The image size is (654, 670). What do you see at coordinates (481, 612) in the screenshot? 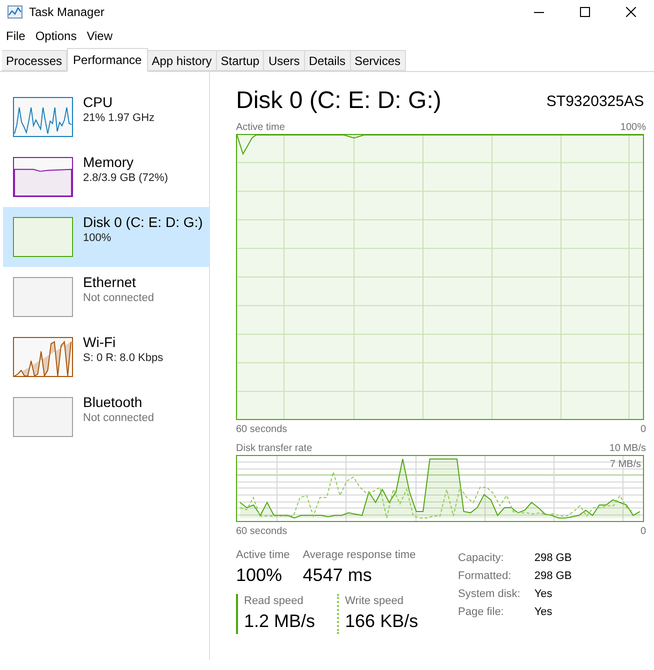
I see `property-label: Page file:` at bounding box center [481, 612].